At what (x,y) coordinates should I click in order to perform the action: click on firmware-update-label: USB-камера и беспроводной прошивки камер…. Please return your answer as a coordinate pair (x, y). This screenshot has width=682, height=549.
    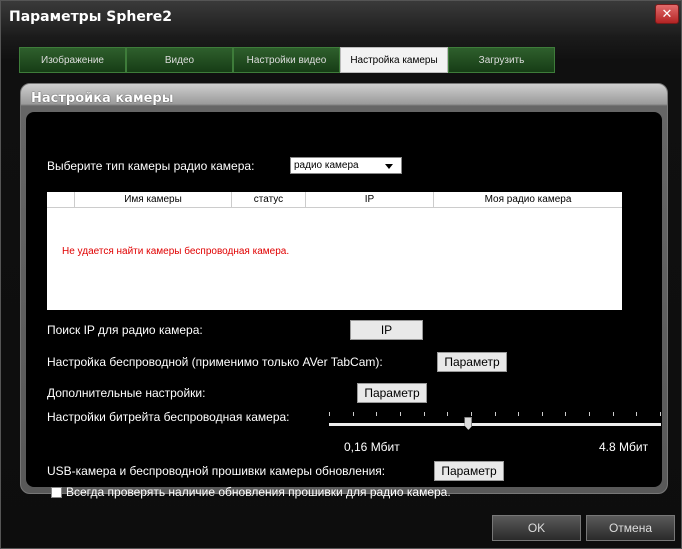
    Looking at the image, I should click on (216, 471).